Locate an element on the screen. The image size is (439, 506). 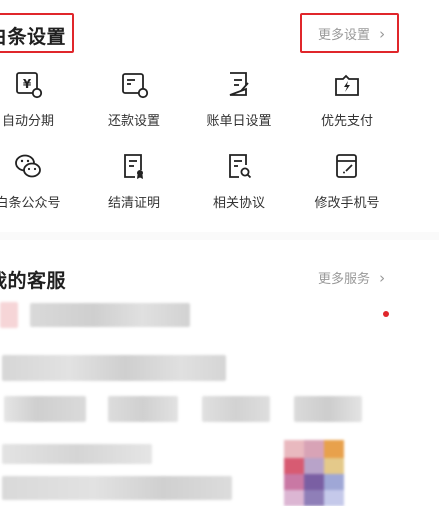
settings-item-auto-installment: ¥ 自动分期 is located at coordinates (41, 99).